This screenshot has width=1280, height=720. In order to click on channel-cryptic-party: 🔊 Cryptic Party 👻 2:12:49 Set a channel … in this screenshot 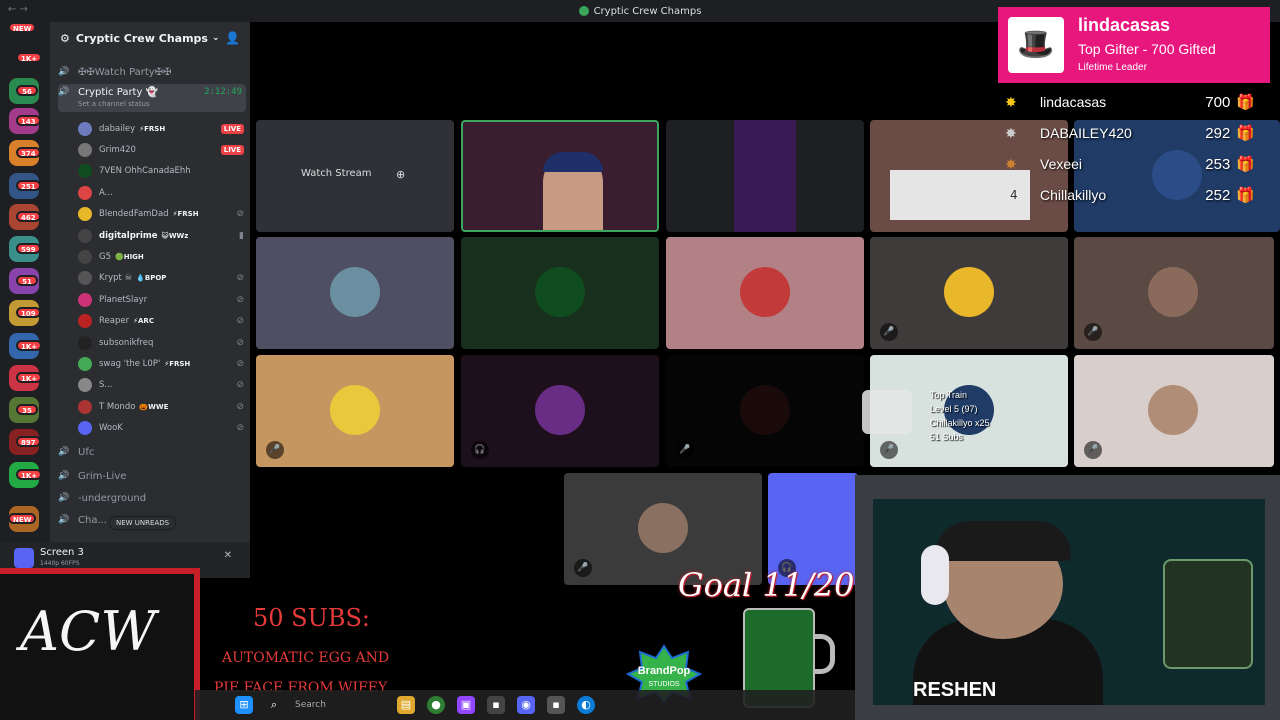, I will do `click(152, 98)`.